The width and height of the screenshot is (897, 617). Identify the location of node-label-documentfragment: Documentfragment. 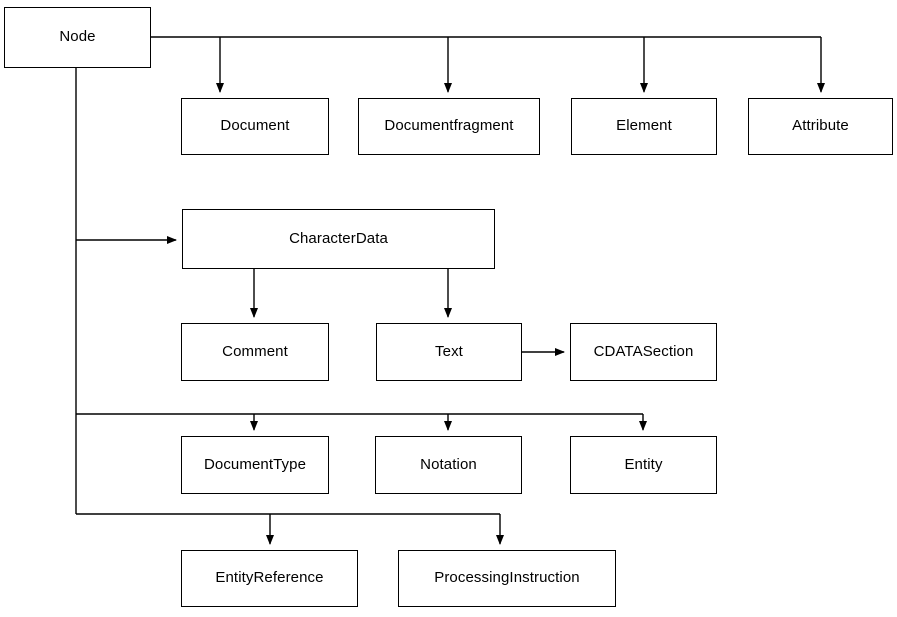
(449, 126).